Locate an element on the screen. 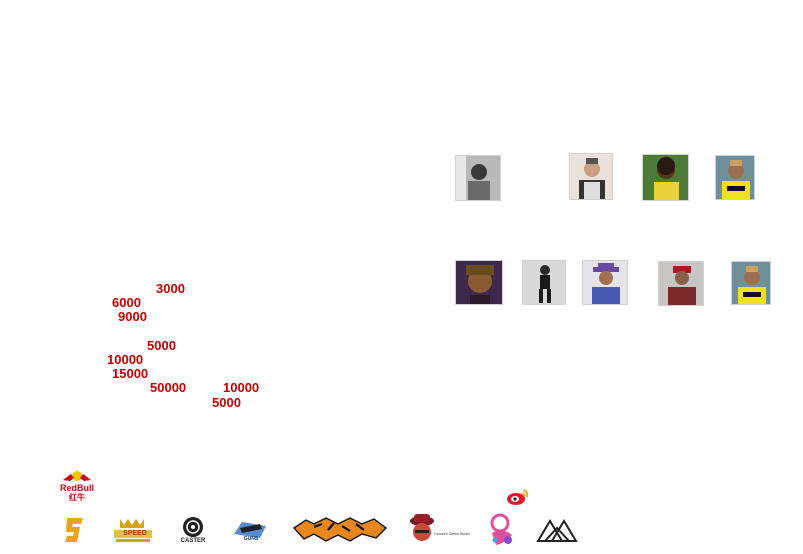 Image resolution: width=803 pixels, height=554 pixels. prize-amount: 15000 is located at coordinates (130, 373).